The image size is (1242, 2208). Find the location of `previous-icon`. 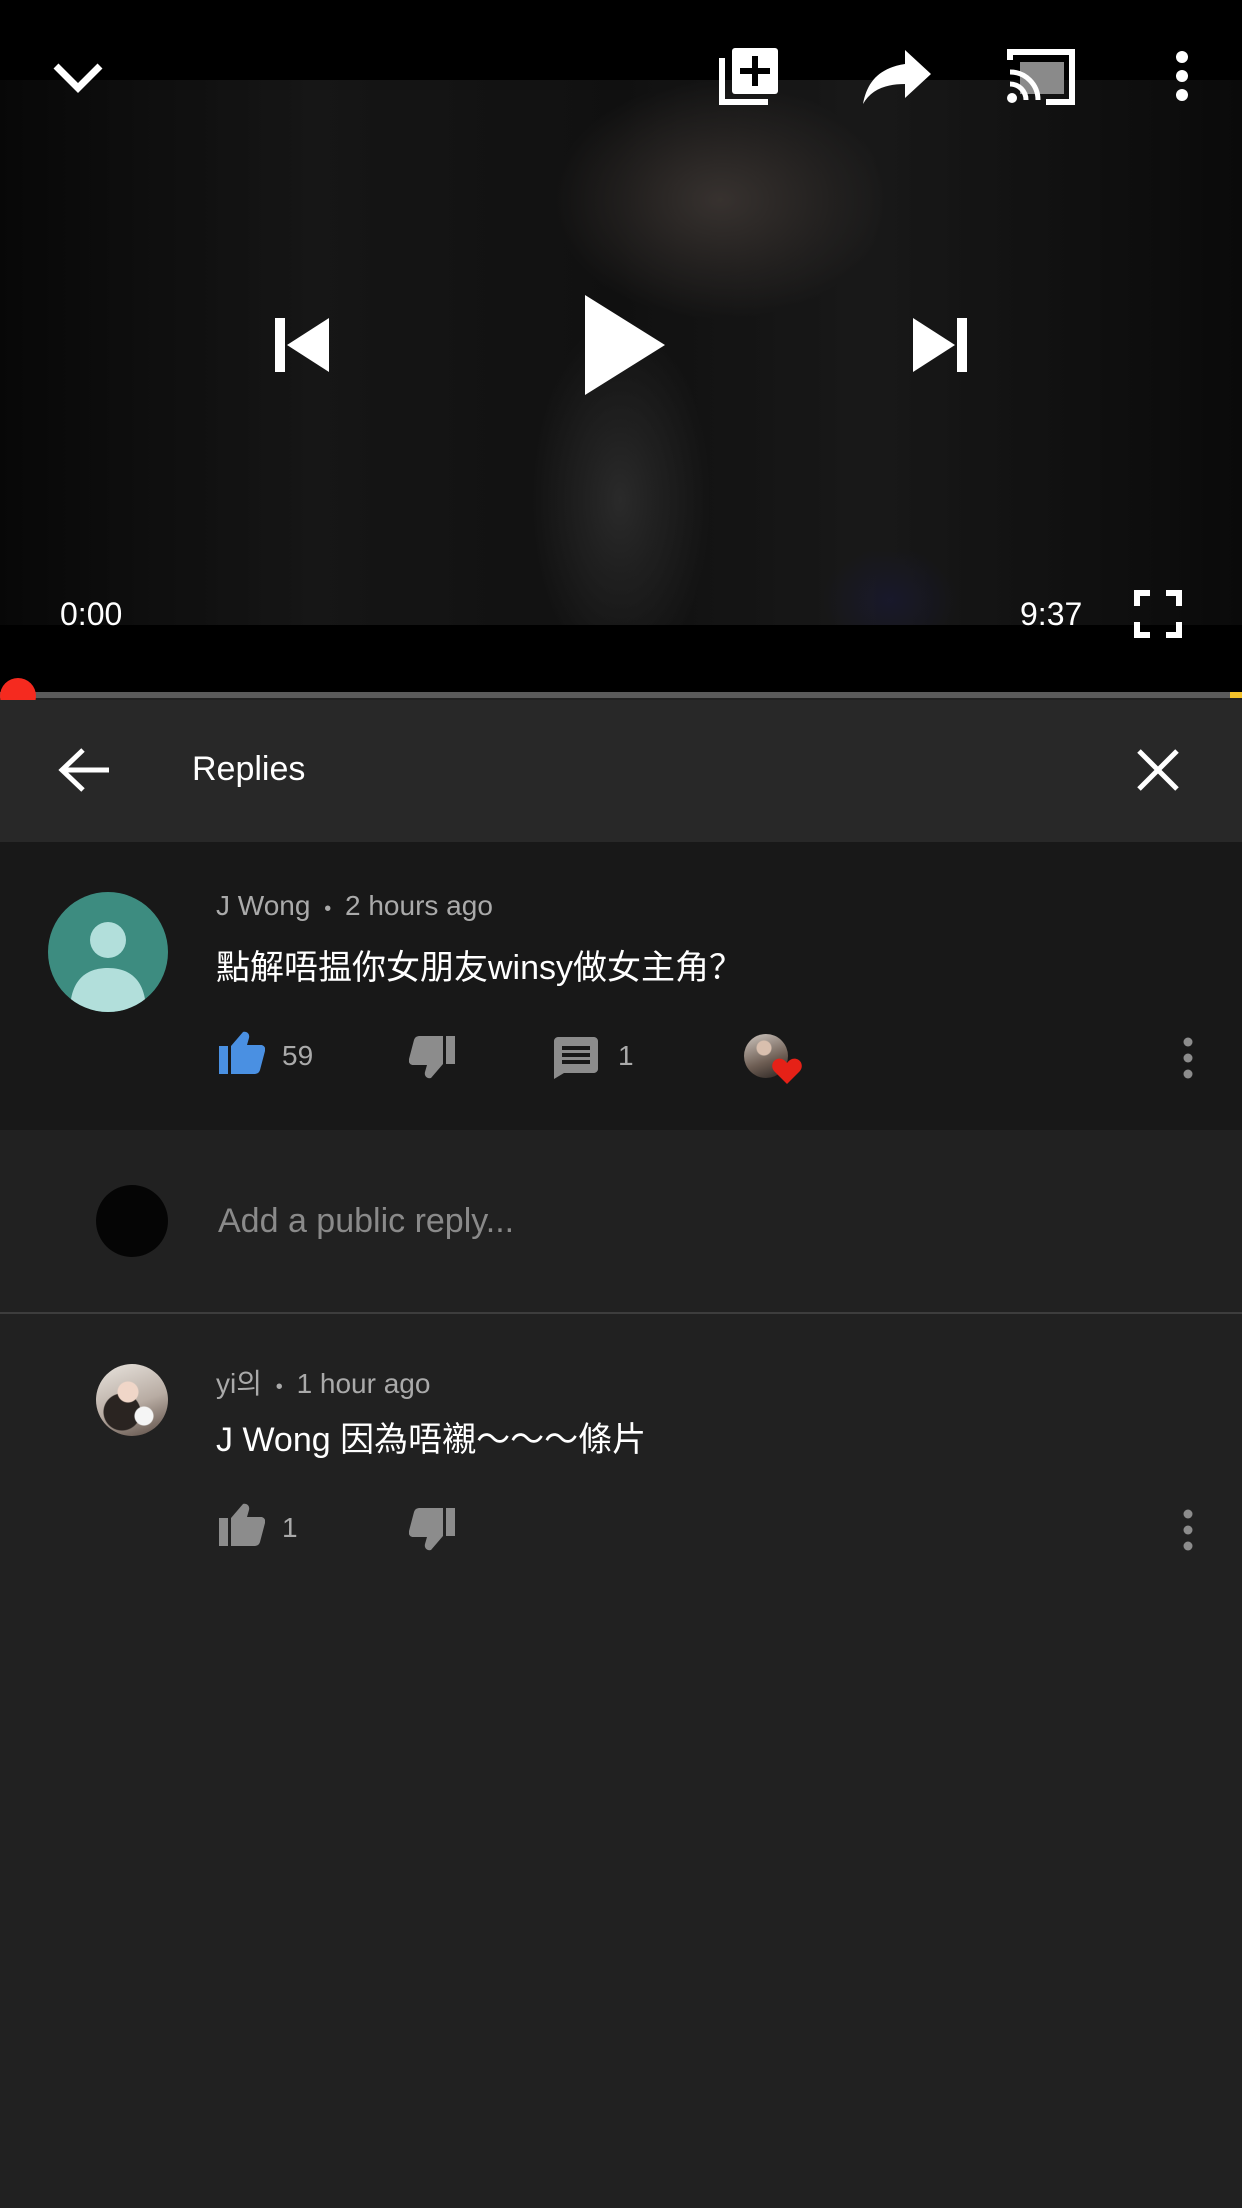

previous-icon is located at coordinates (302, 345).